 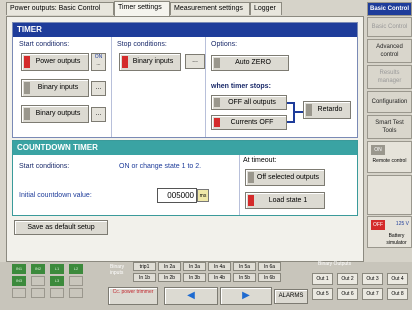 I want to click on timer-title: TIMER, so click(x=185, y=30).